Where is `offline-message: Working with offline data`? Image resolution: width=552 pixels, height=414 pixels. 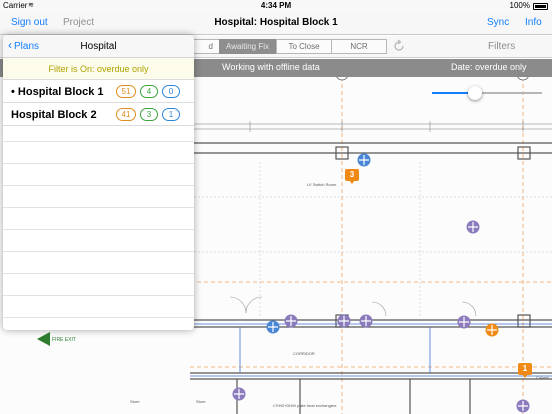 offline-message: Working with offline data is located at coordinates (271, 67).